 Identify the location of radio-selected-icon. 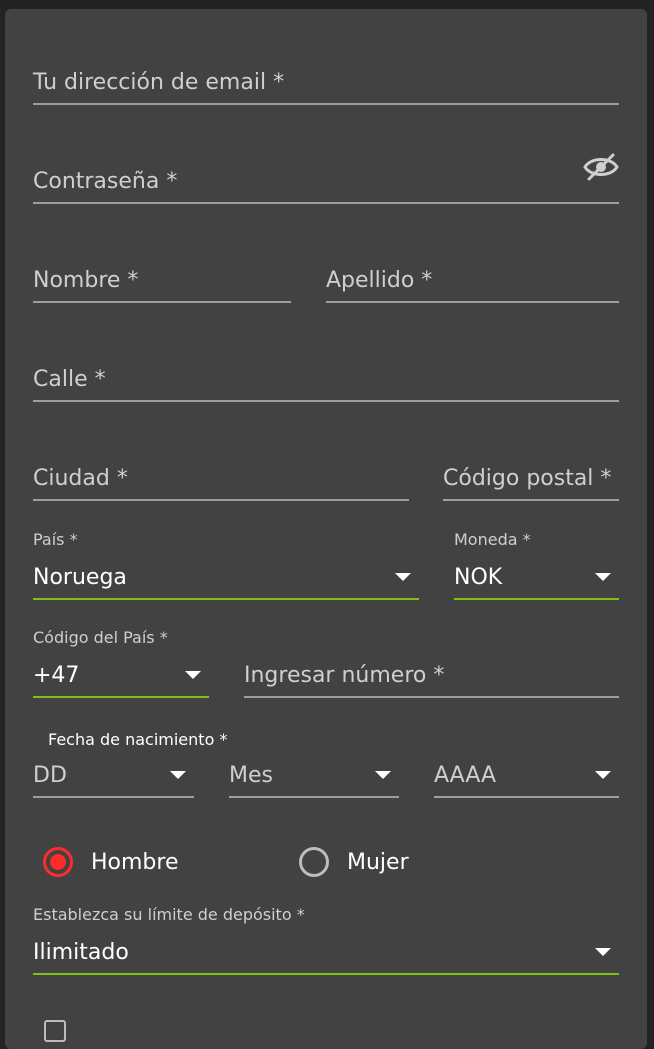
(58, 862).